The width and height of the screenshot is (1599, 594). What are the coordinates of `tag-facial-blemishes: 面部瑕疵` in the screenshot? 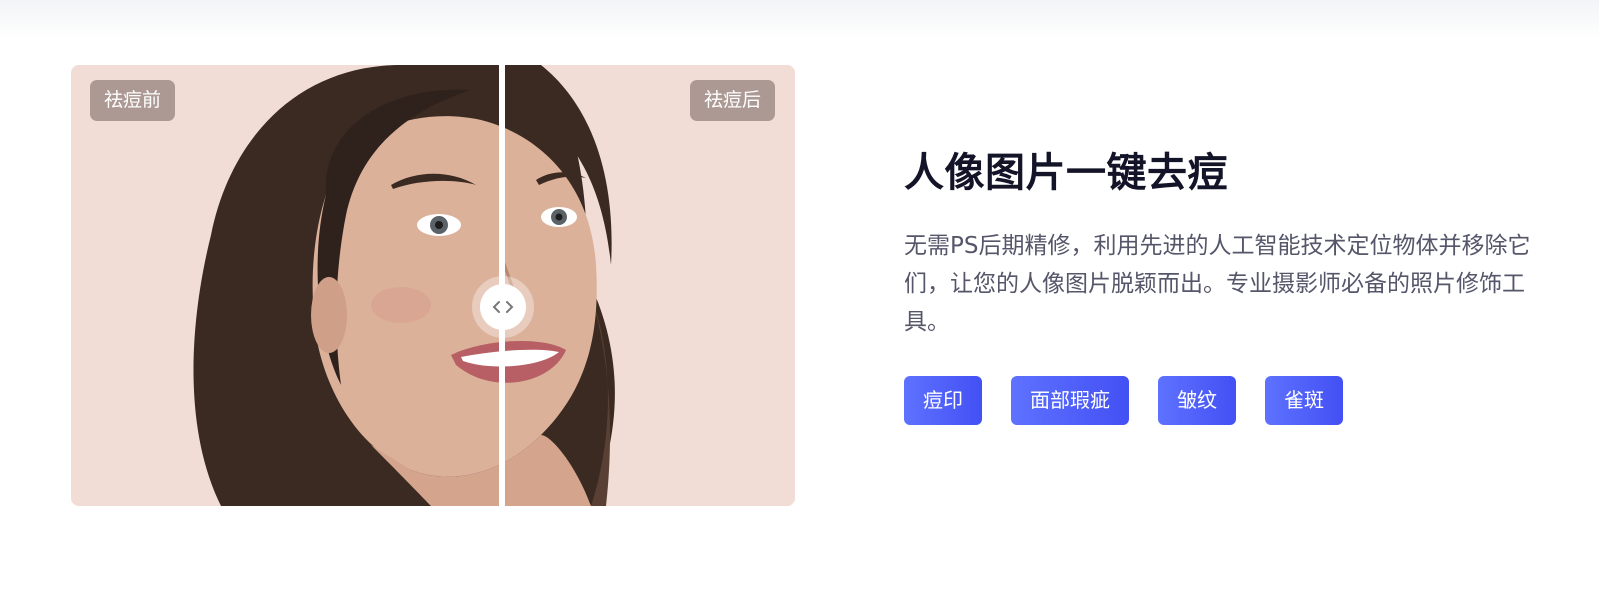 It's located at (1070, 400).